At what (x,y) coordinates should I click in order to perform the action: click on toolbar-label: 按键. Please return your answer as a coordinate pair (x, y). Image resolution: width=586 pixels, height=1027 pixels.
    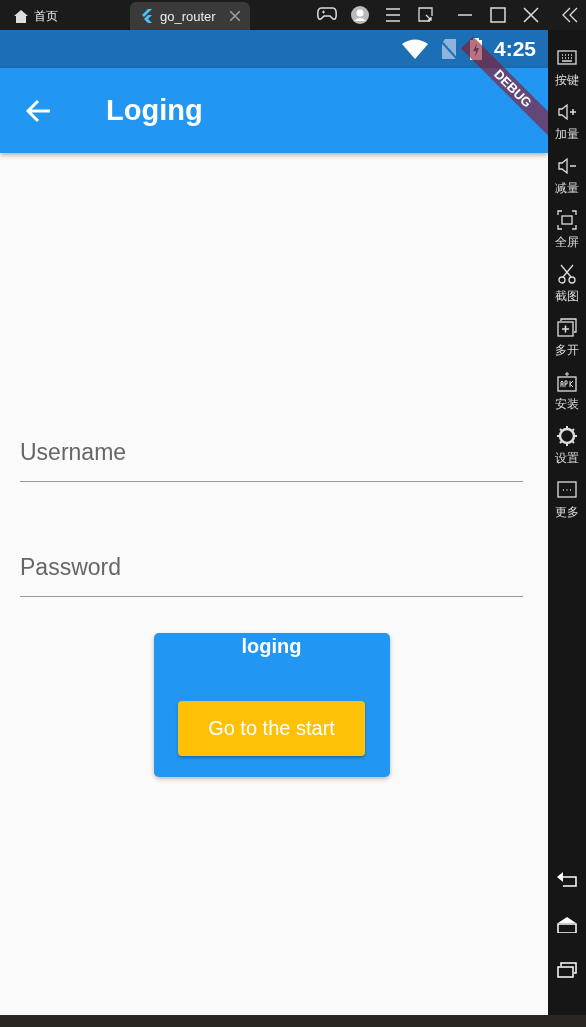
    Looking at the image, I should click on (567, 80).